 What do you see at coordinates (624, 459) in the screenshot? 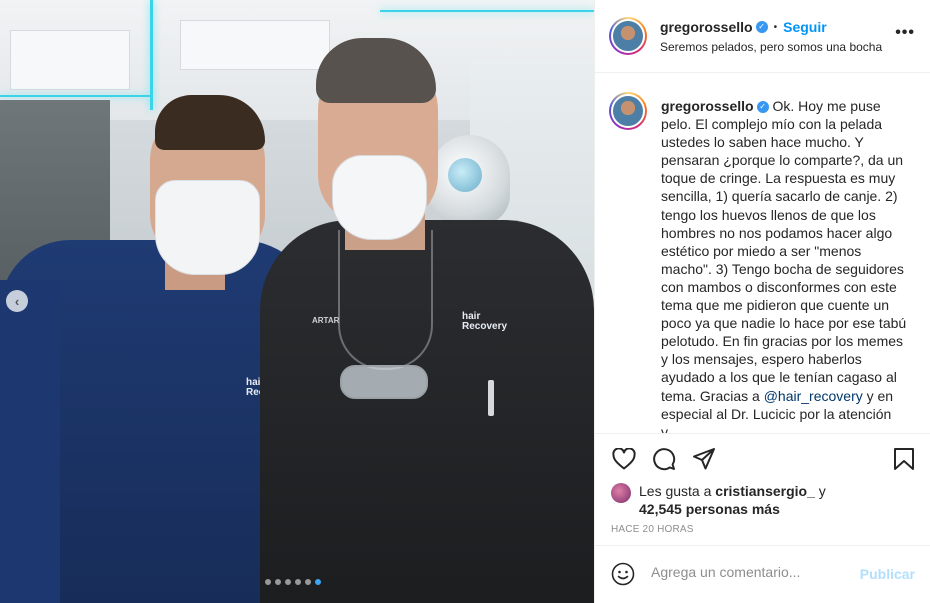
I see `heart-icon` at bounding box center [624, 459].